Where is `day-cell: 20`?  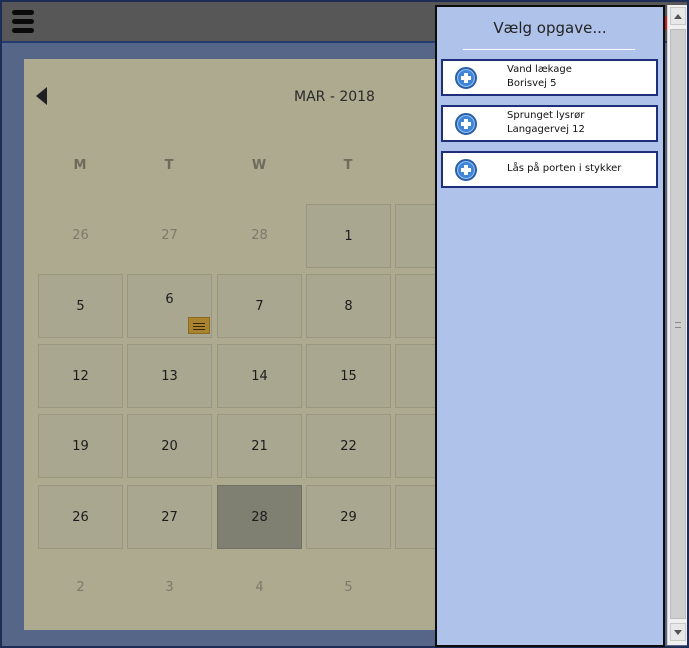 day-cell: 20 is located at coordinates (169, 446).